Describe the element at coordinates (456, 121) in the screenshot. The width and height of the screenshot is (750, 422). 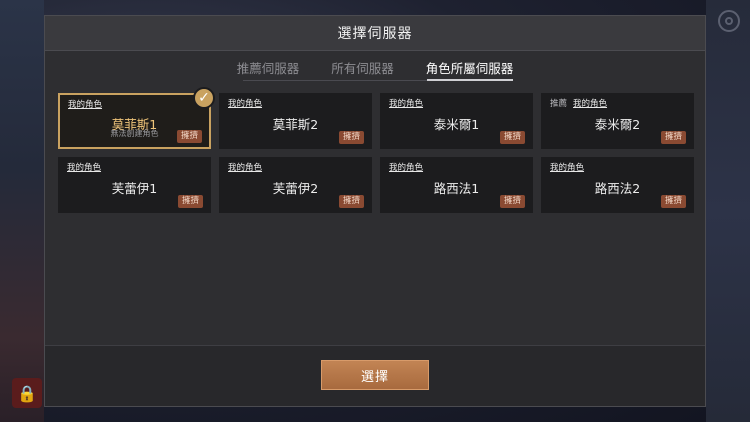
I see `server-card: 我的角色 泰米爾1 擁擠` at that location.